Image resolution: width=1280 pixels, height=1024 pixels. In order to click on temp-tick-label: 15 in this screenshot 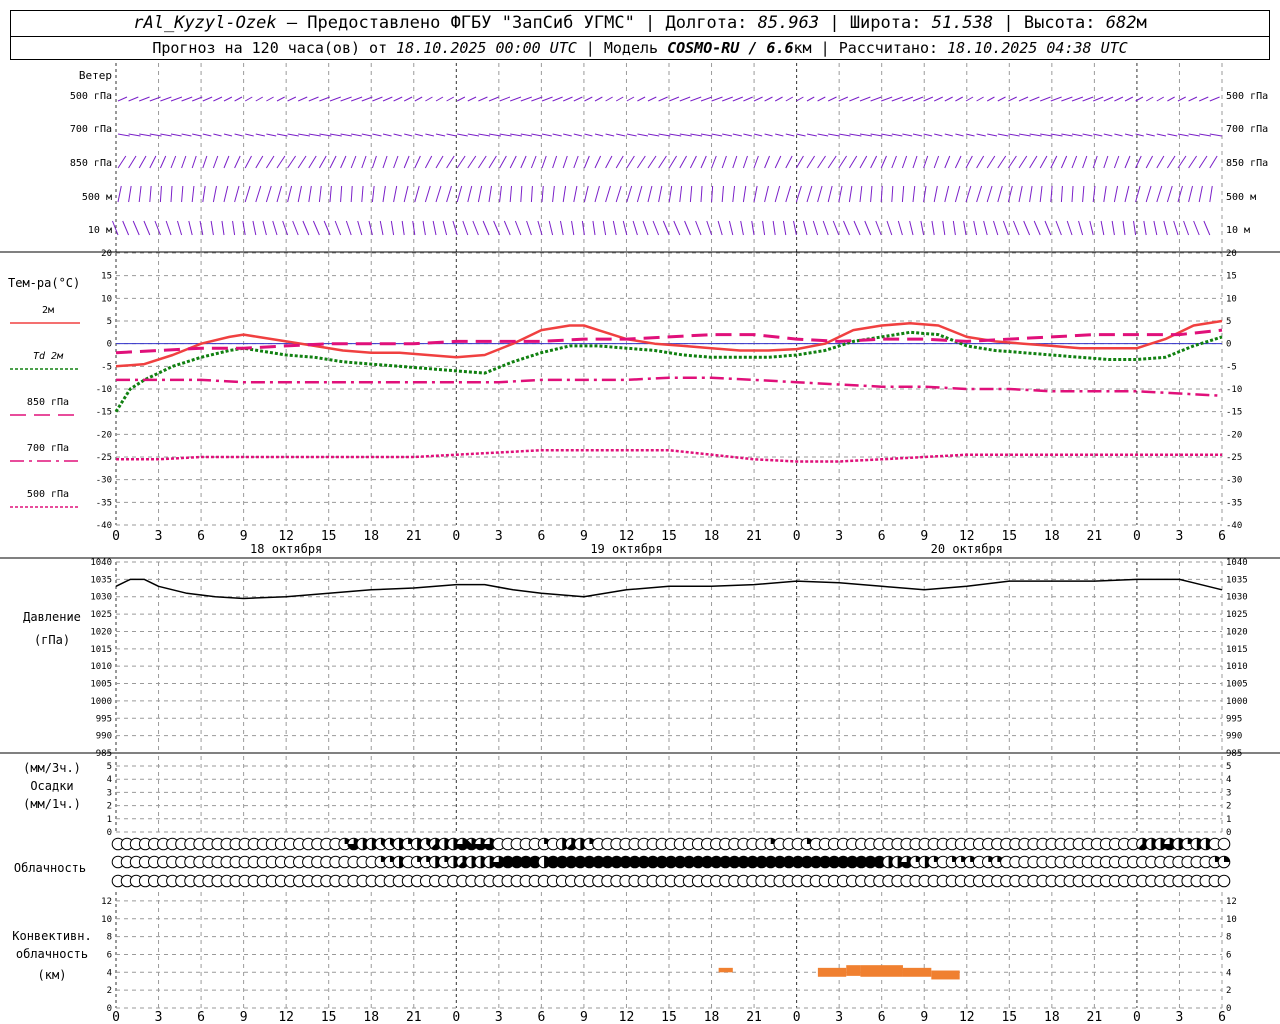, I will do `click(106, 277)`.